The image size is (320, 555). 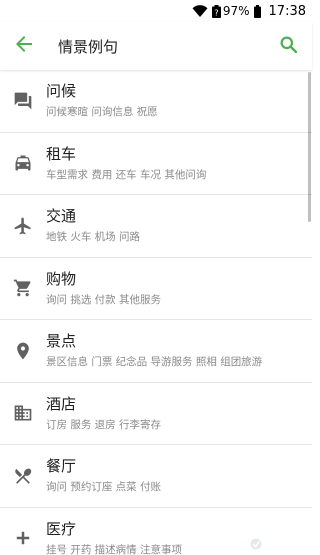 I want to click on medical-plus-icon, so click(x=23, y=538).